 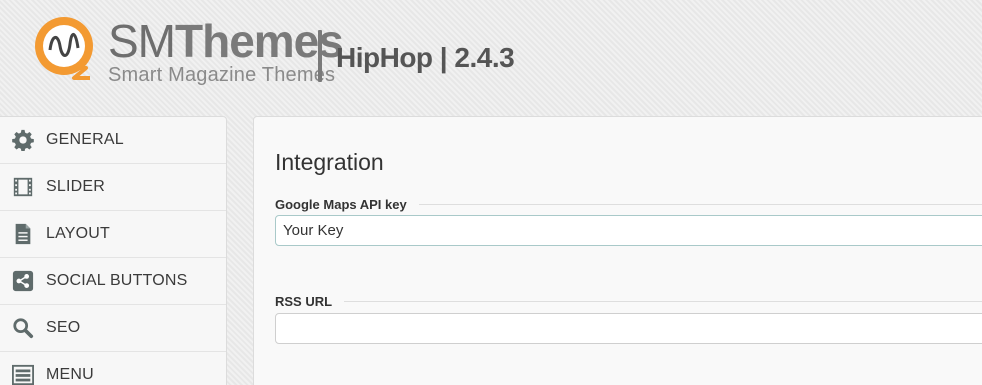 I want to click on gear-icon, so click(x=23, y=140).